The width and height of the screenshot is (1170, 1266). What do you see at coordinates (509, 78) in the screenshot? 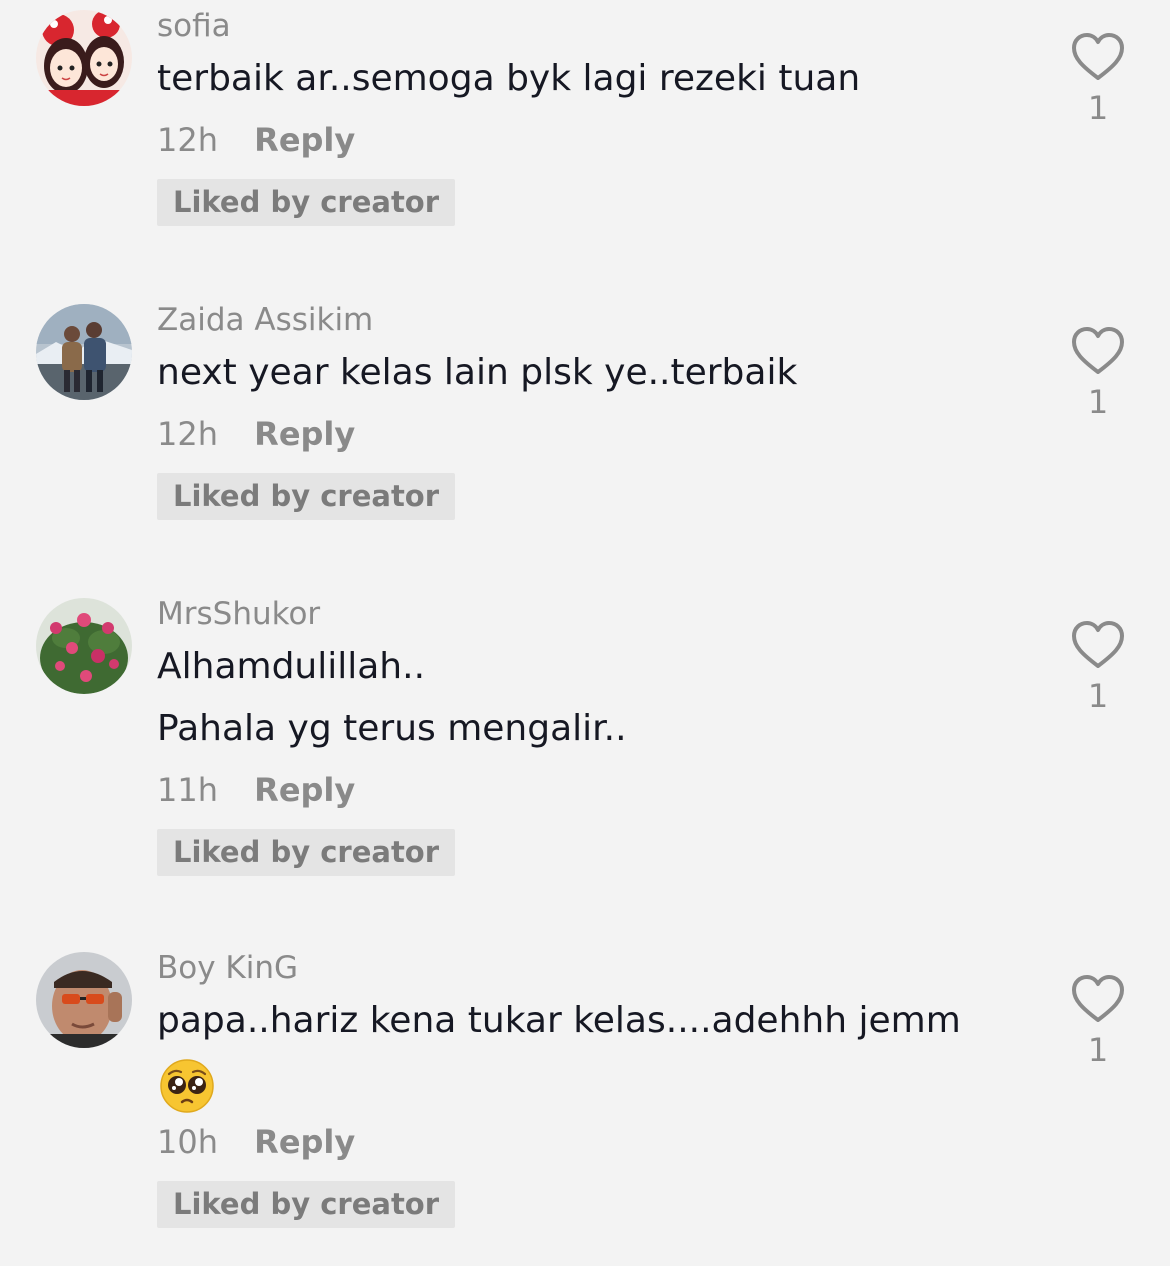
I see `comment-text: terbaik ar..semoga byk lagi rezeki tuan` at bounding box center [509, 78].